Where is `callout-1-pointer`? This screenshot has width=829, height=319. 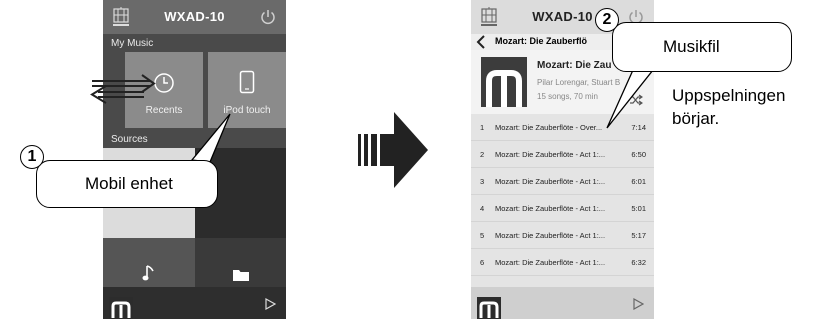 callout-1-pointer is located at coordinates (210, 138).